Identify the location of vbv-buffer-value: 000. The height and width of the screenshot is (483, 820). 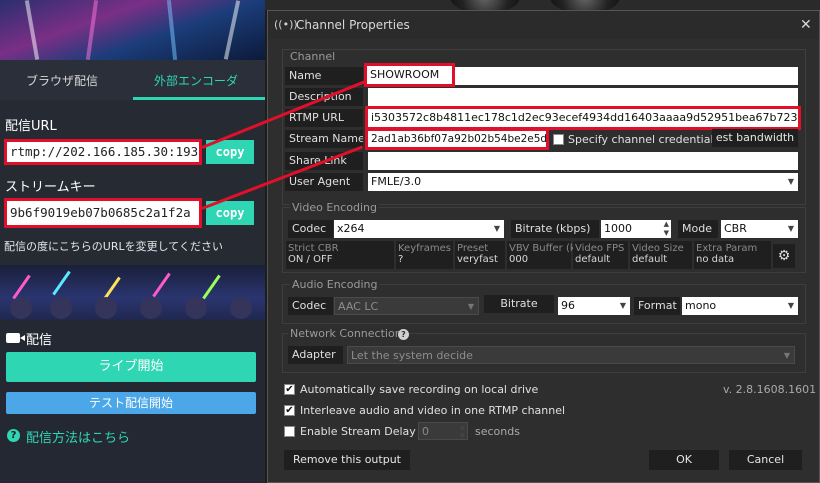
(519, 259).